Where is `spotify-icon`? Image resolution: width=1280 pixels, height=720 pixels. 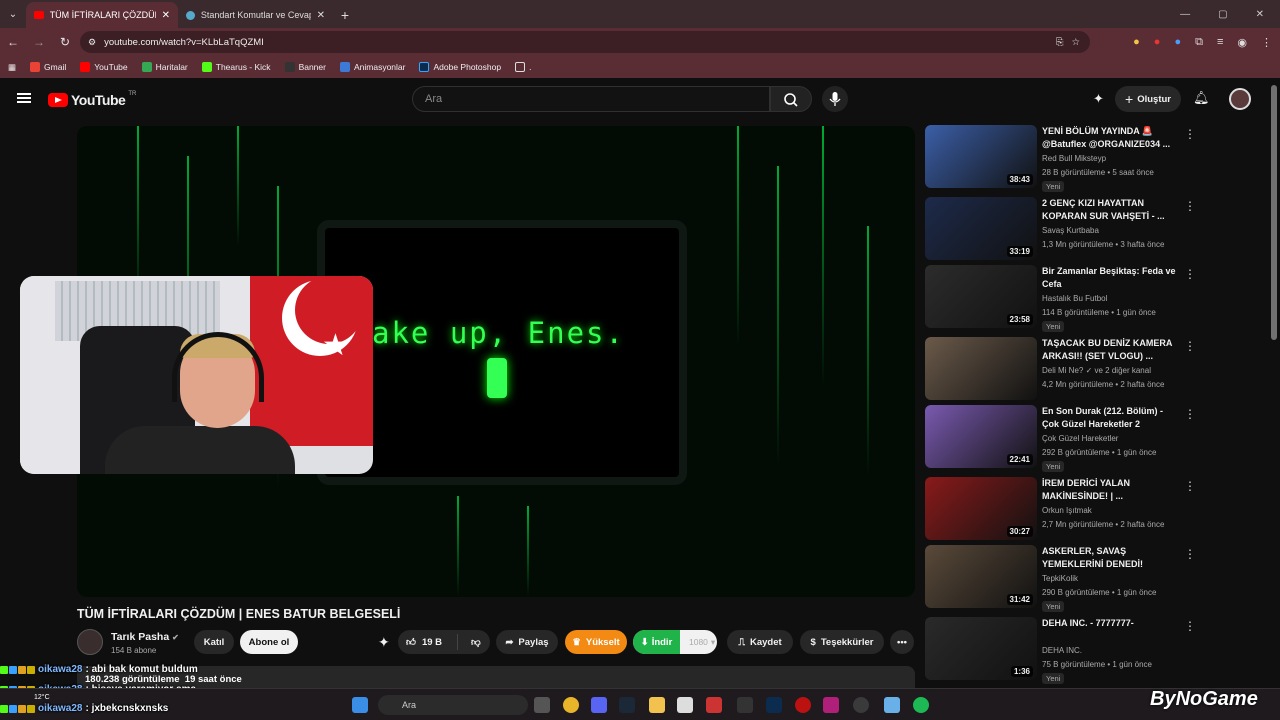
spotify-icon is located at coordinates (921, 705).